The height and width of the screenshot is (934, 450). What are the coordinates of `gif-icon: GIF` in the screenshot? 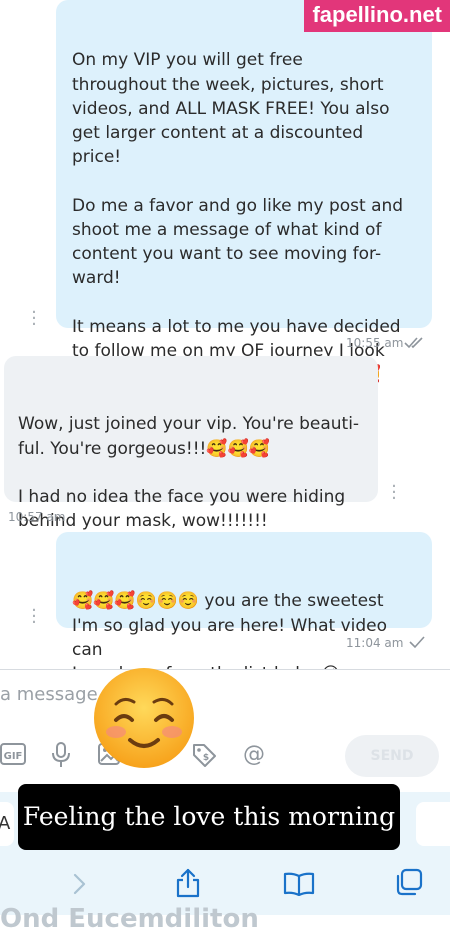 It's located at (13, 754).